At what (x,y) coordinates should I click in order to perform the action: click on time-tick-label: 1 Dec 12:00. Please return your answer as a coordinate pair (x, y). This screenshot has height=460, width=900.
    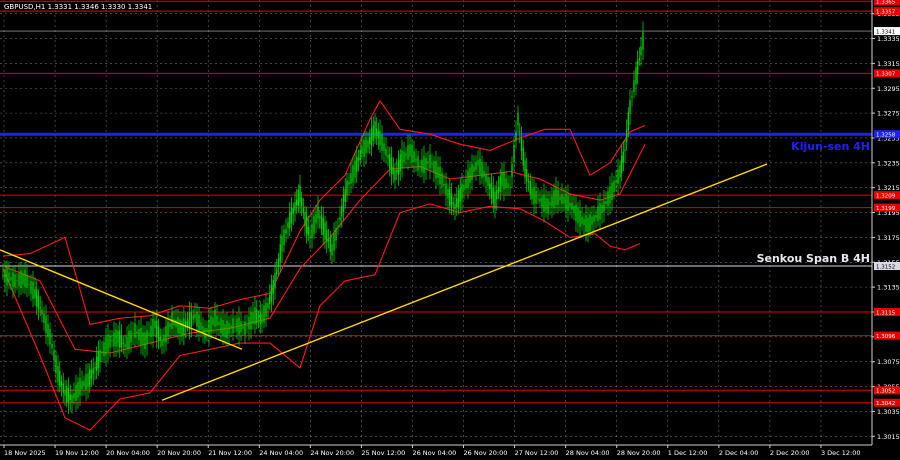
    Looking at the image, I should click on (688, 453).